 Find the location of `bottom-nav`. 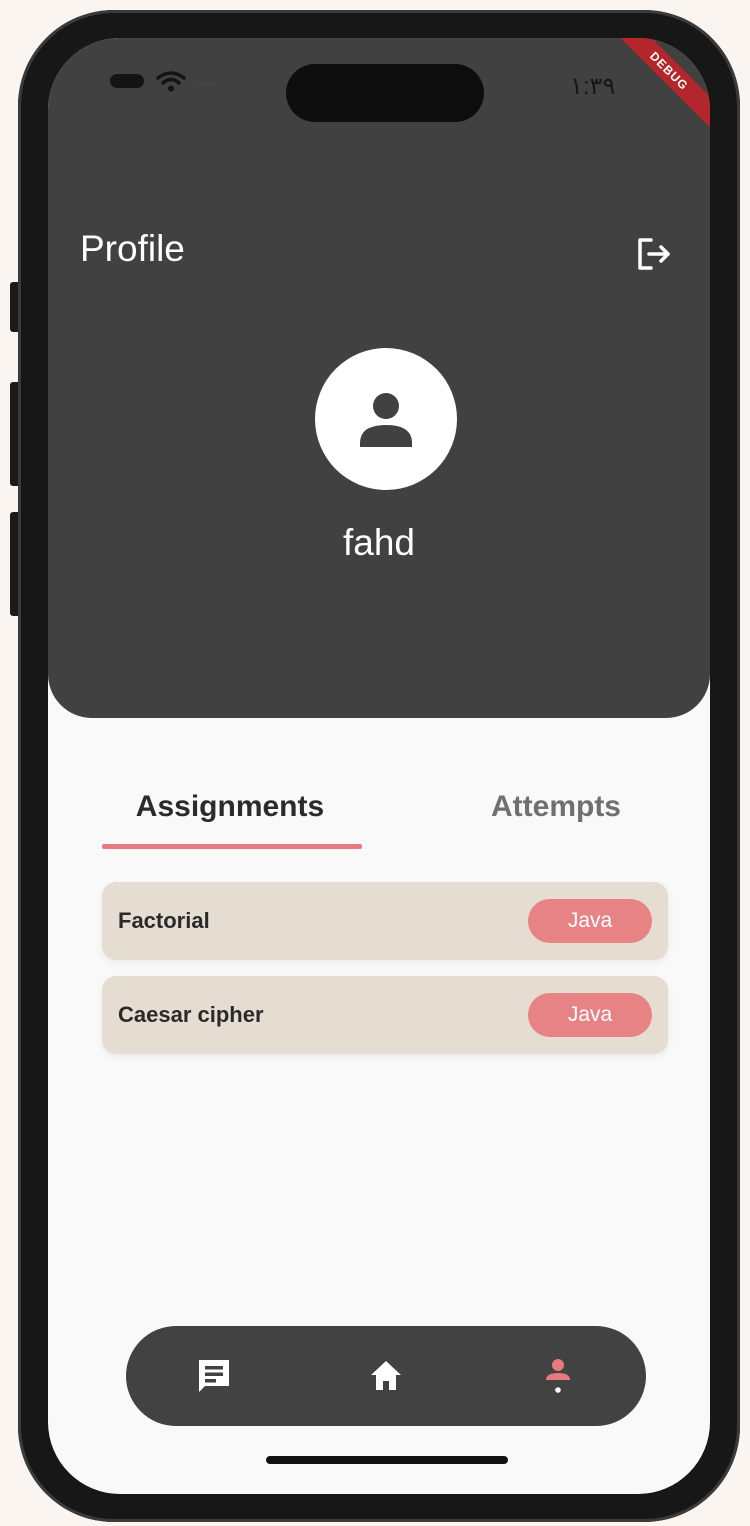

bottom-nav is located at coordinates (386, 1376).